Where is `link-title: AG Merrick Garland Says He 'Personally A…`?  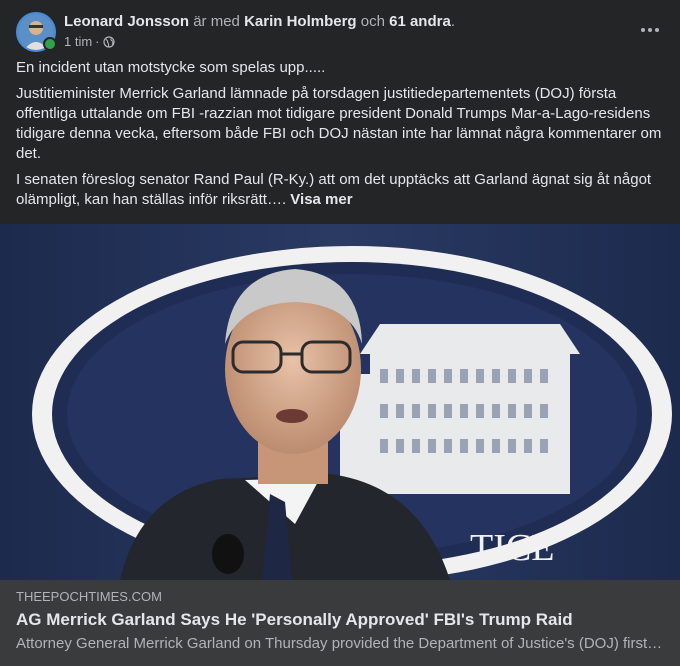
link-title: AG Merrick Garland Says He 'Personally A… is located at coordinates (340, 620).